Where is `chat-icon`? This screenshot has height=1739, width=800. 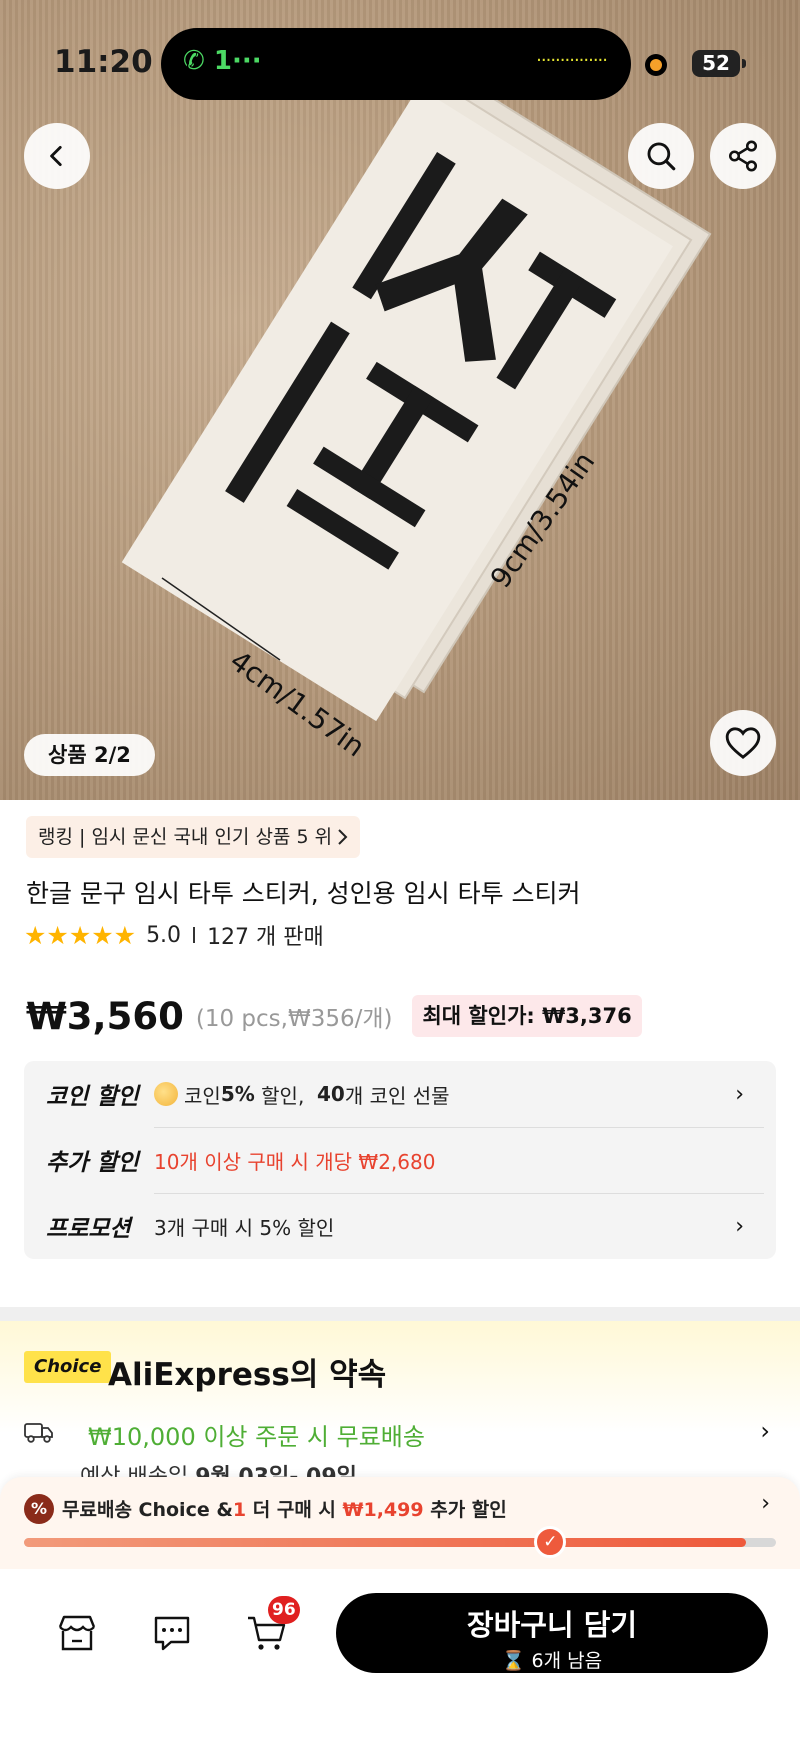
chat-icon is located at coordinates (172, 1633).